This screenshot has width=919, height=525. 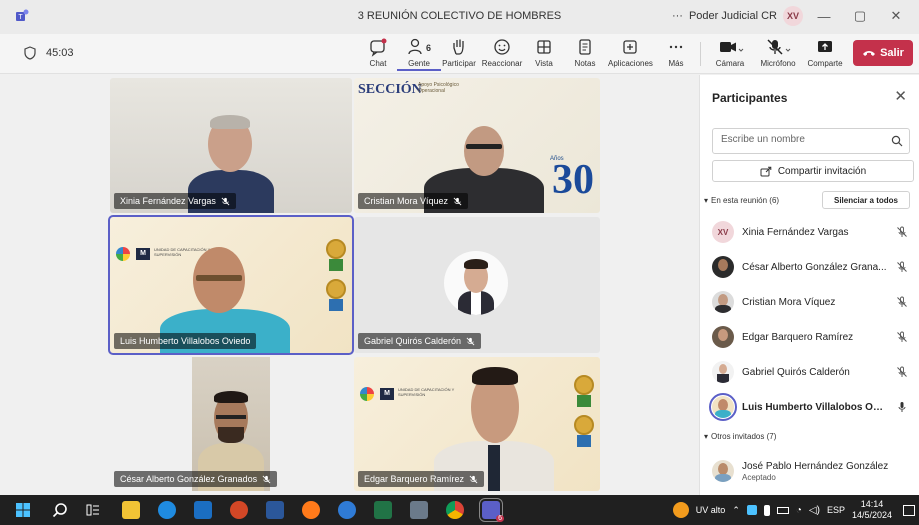 What do you see at coordinates (49, 53) in the screenshot?
I see `meeting-timer: 45:03` at bounding box center [49, 53].